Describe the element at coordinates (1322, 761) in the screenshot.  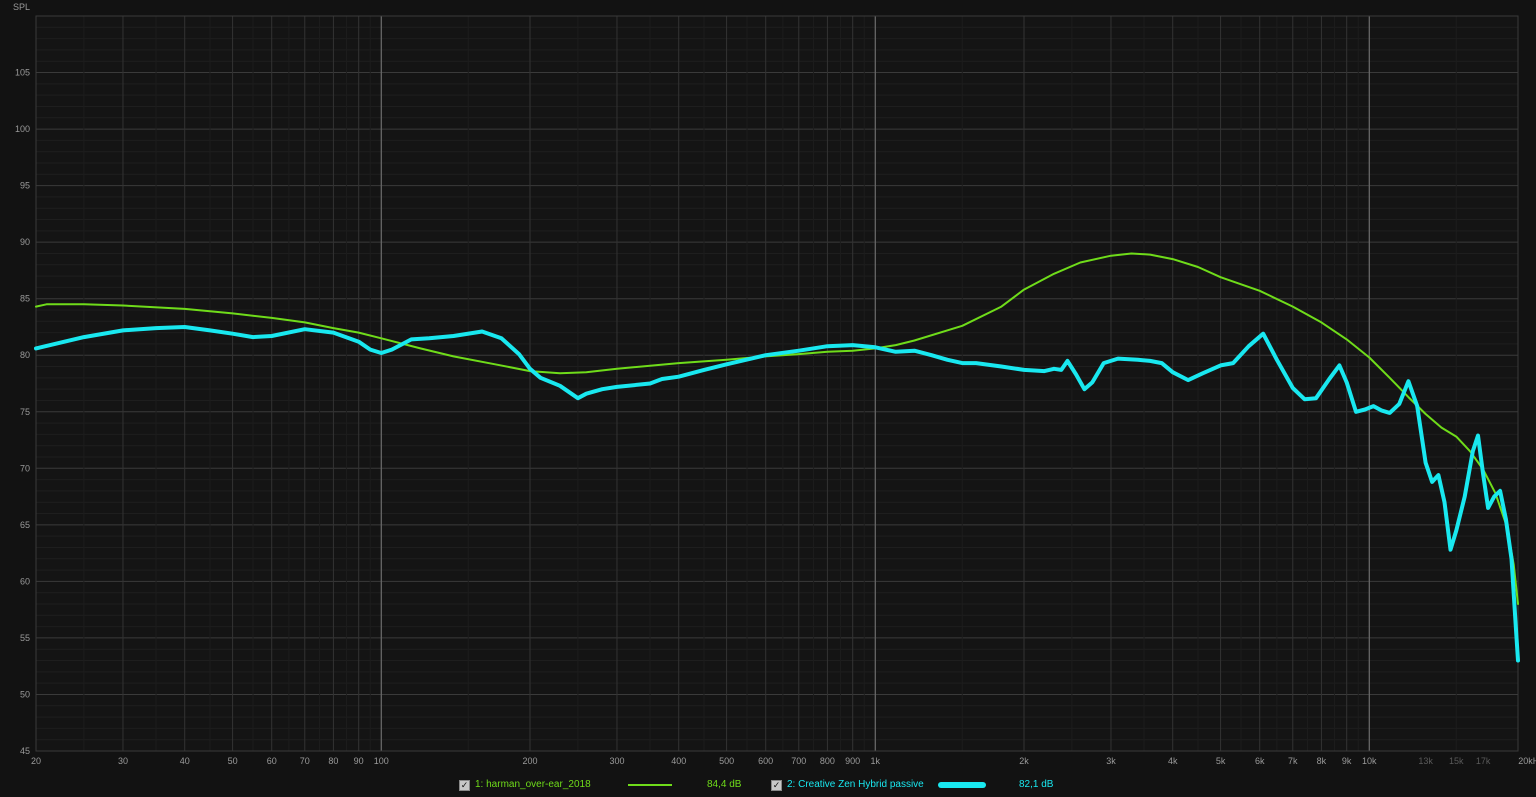
I see `x-tick-label: 8k` at that location.